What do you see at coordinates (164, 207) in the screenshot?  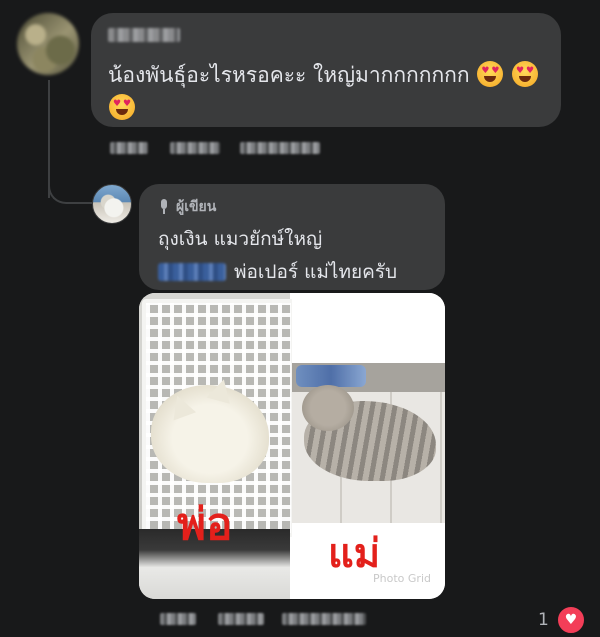 I see `microphone-icon` at bounding box center [164, 207].